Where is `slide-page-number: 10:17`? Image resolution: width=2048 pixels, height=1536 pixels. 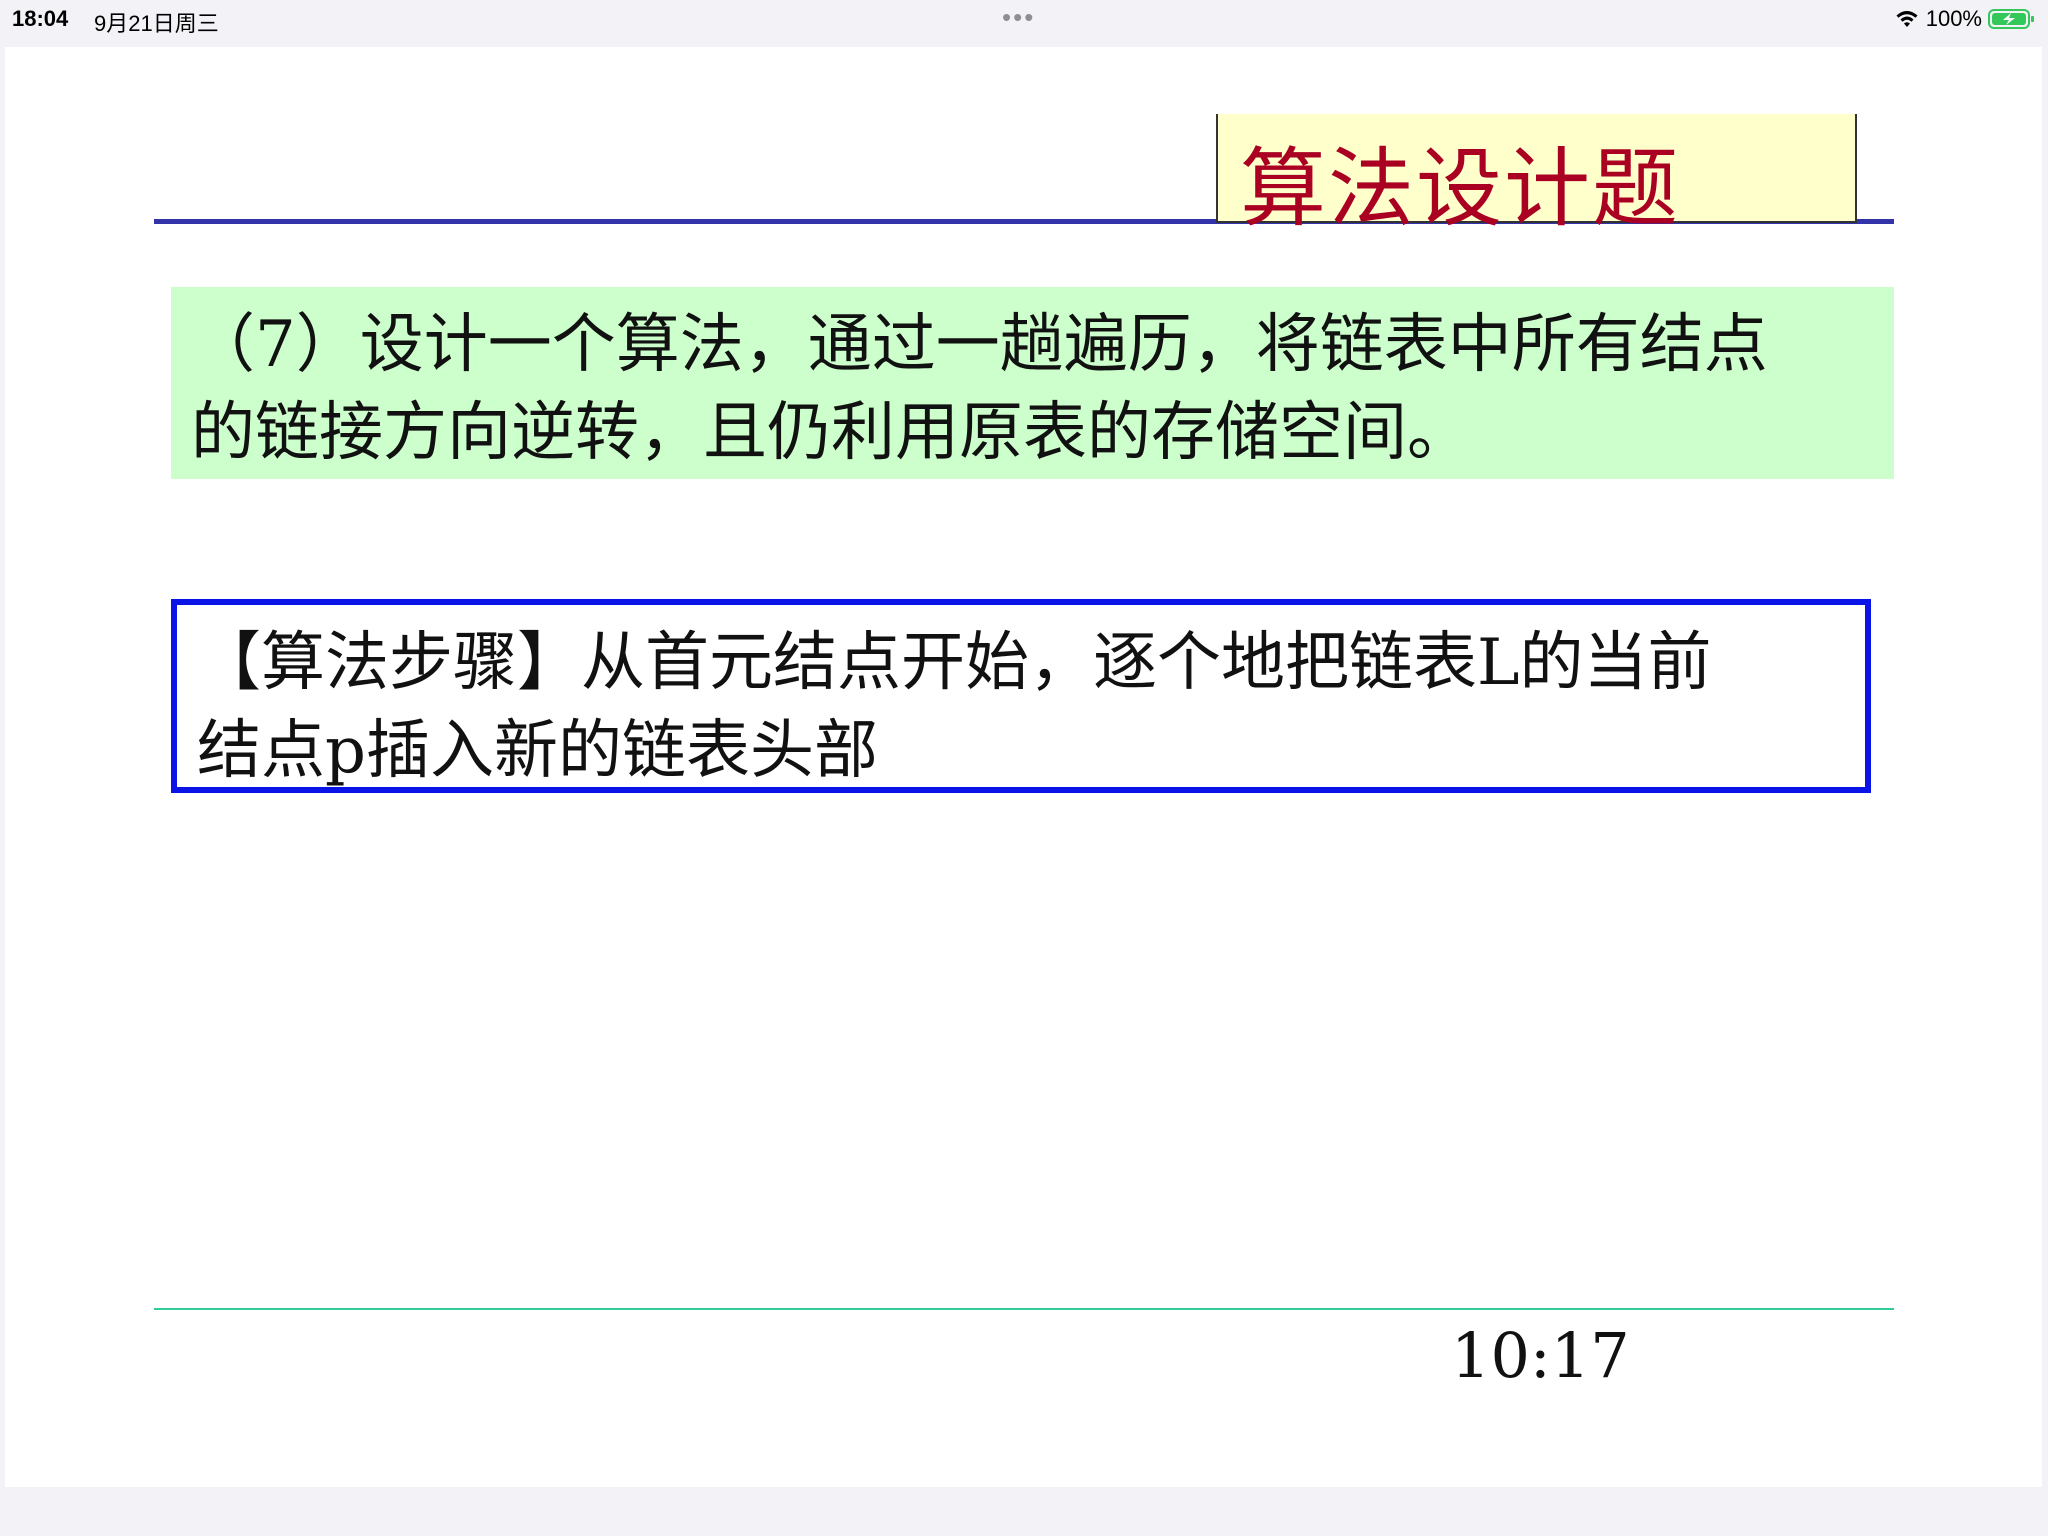
slide-page-number: 10:17 is located at coordinates (1540, 1355).